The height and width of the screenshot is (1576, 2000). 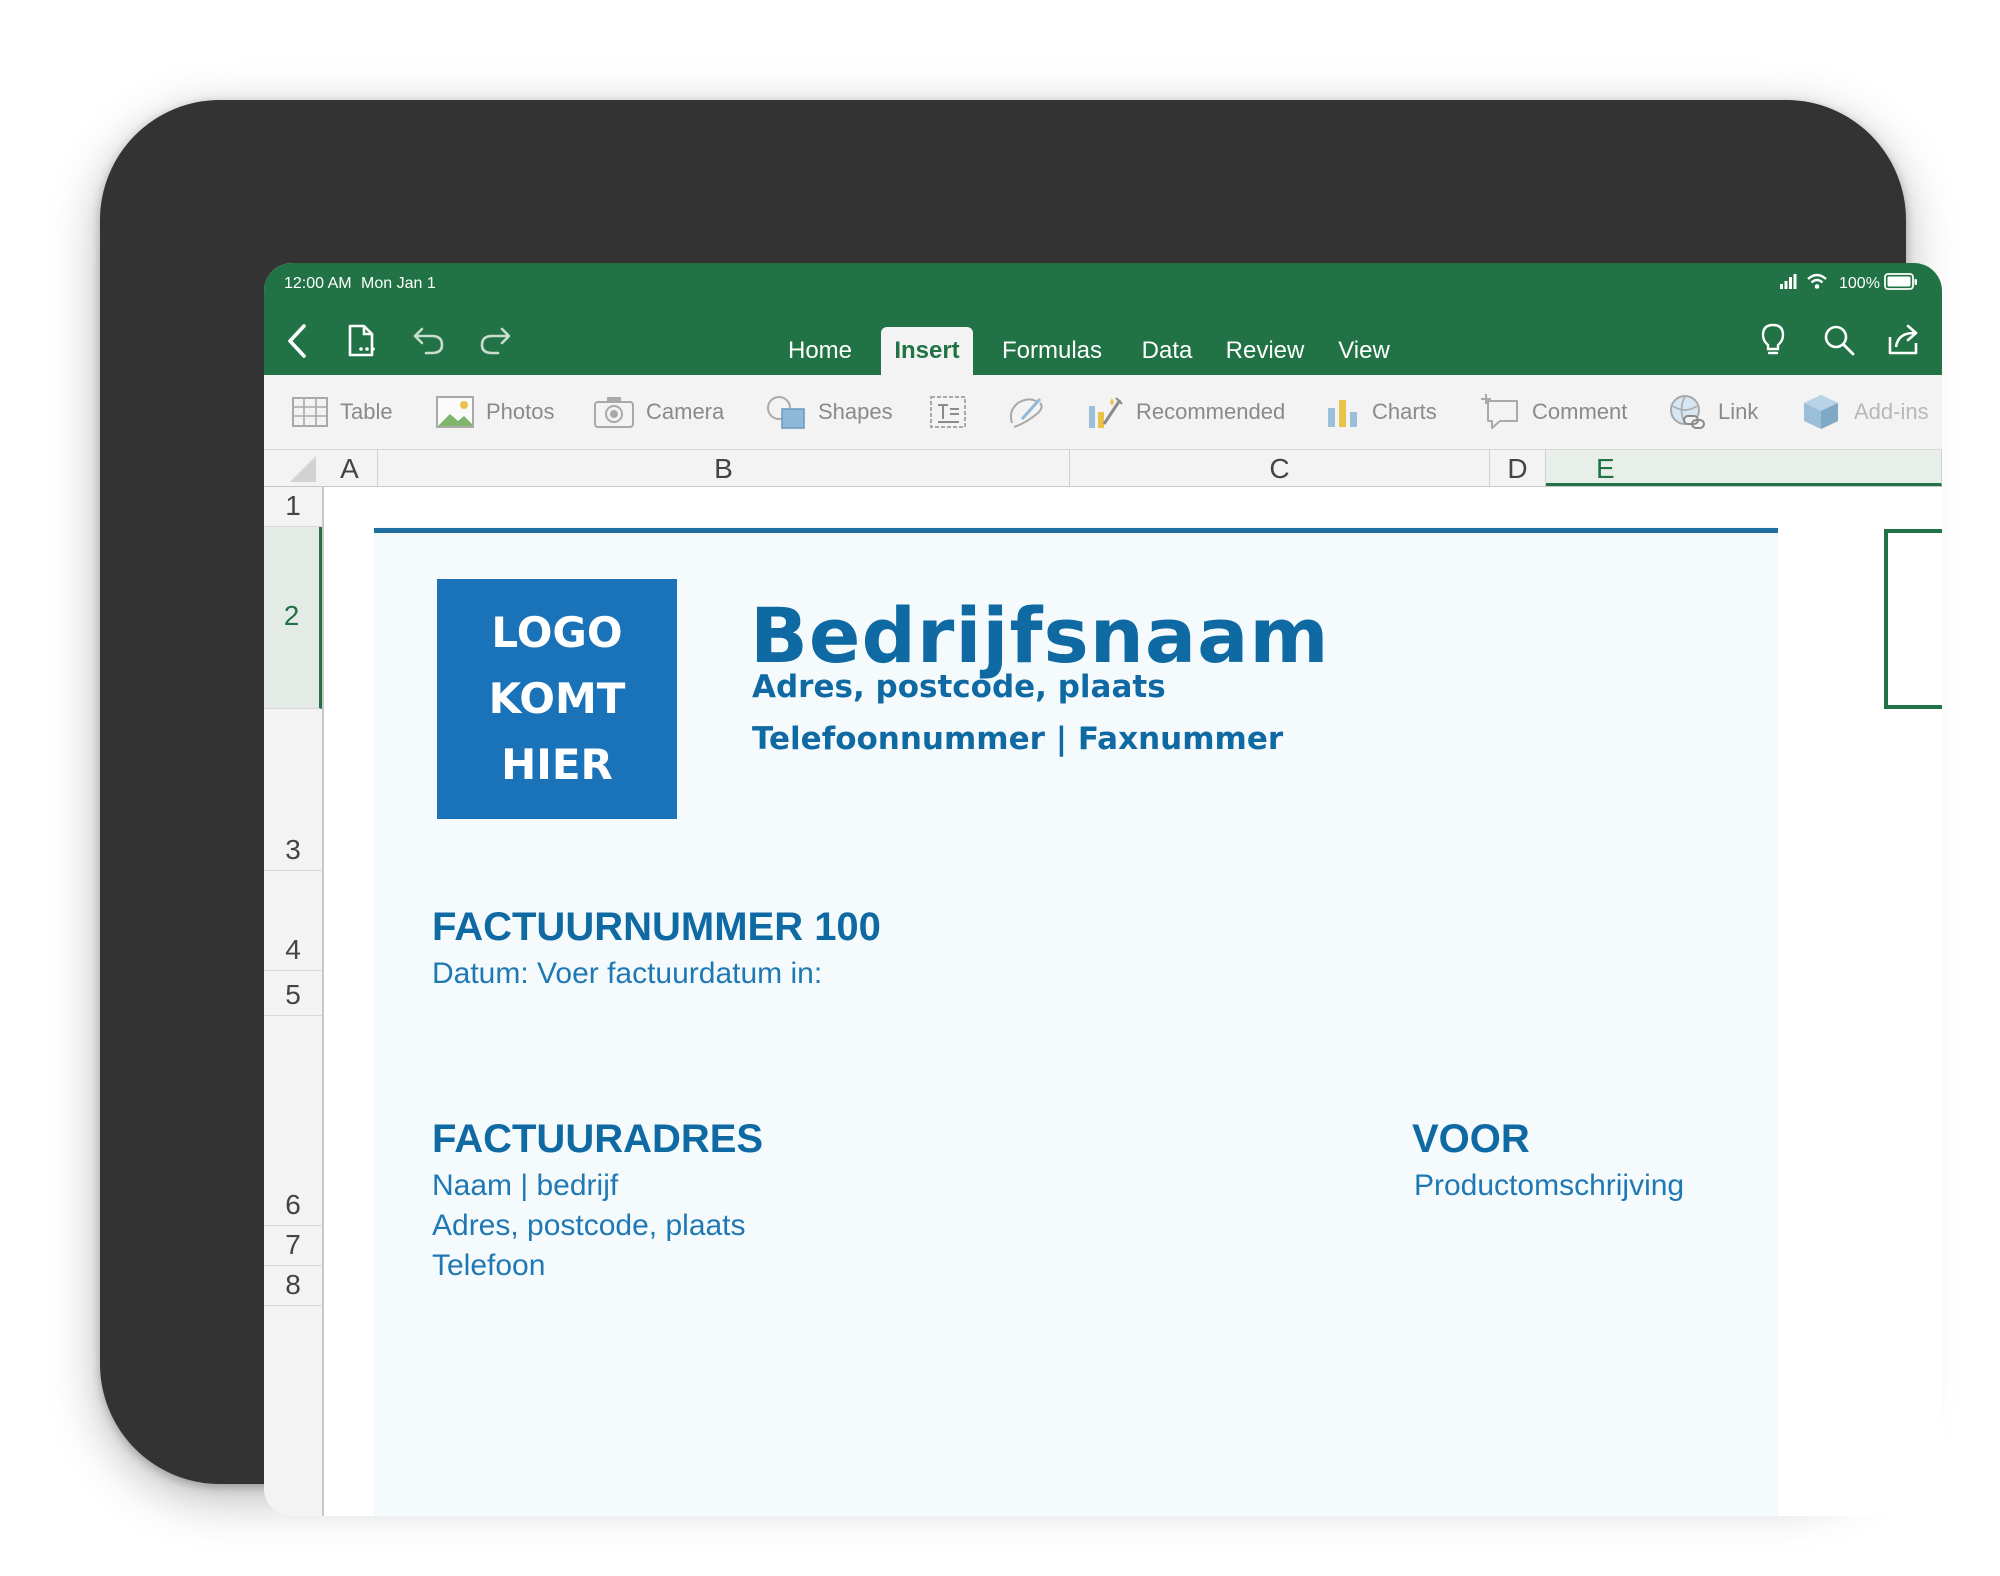 What do you see at coordinates (597, 1139) in the screenshot?
I see `billing-address-heading: FACTUURADRES` at bounding box center [597, 1139].